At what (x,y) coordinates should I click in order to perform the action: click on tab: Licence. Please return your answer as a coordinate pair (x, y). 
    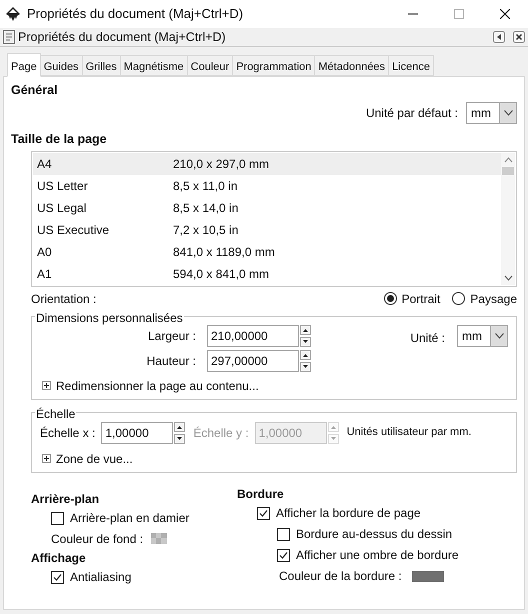
    Looking at the image, I should click on (411, 65).